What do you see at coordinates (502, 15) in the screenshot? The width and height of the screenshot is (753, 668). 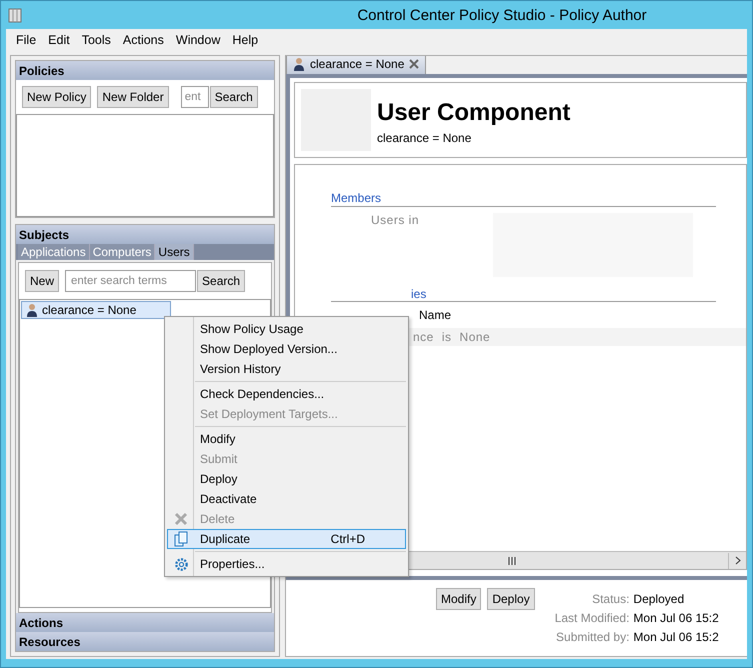 I see `window-title: Control Center Policy Studio - Policy Author` at bounding box center [502, 15].